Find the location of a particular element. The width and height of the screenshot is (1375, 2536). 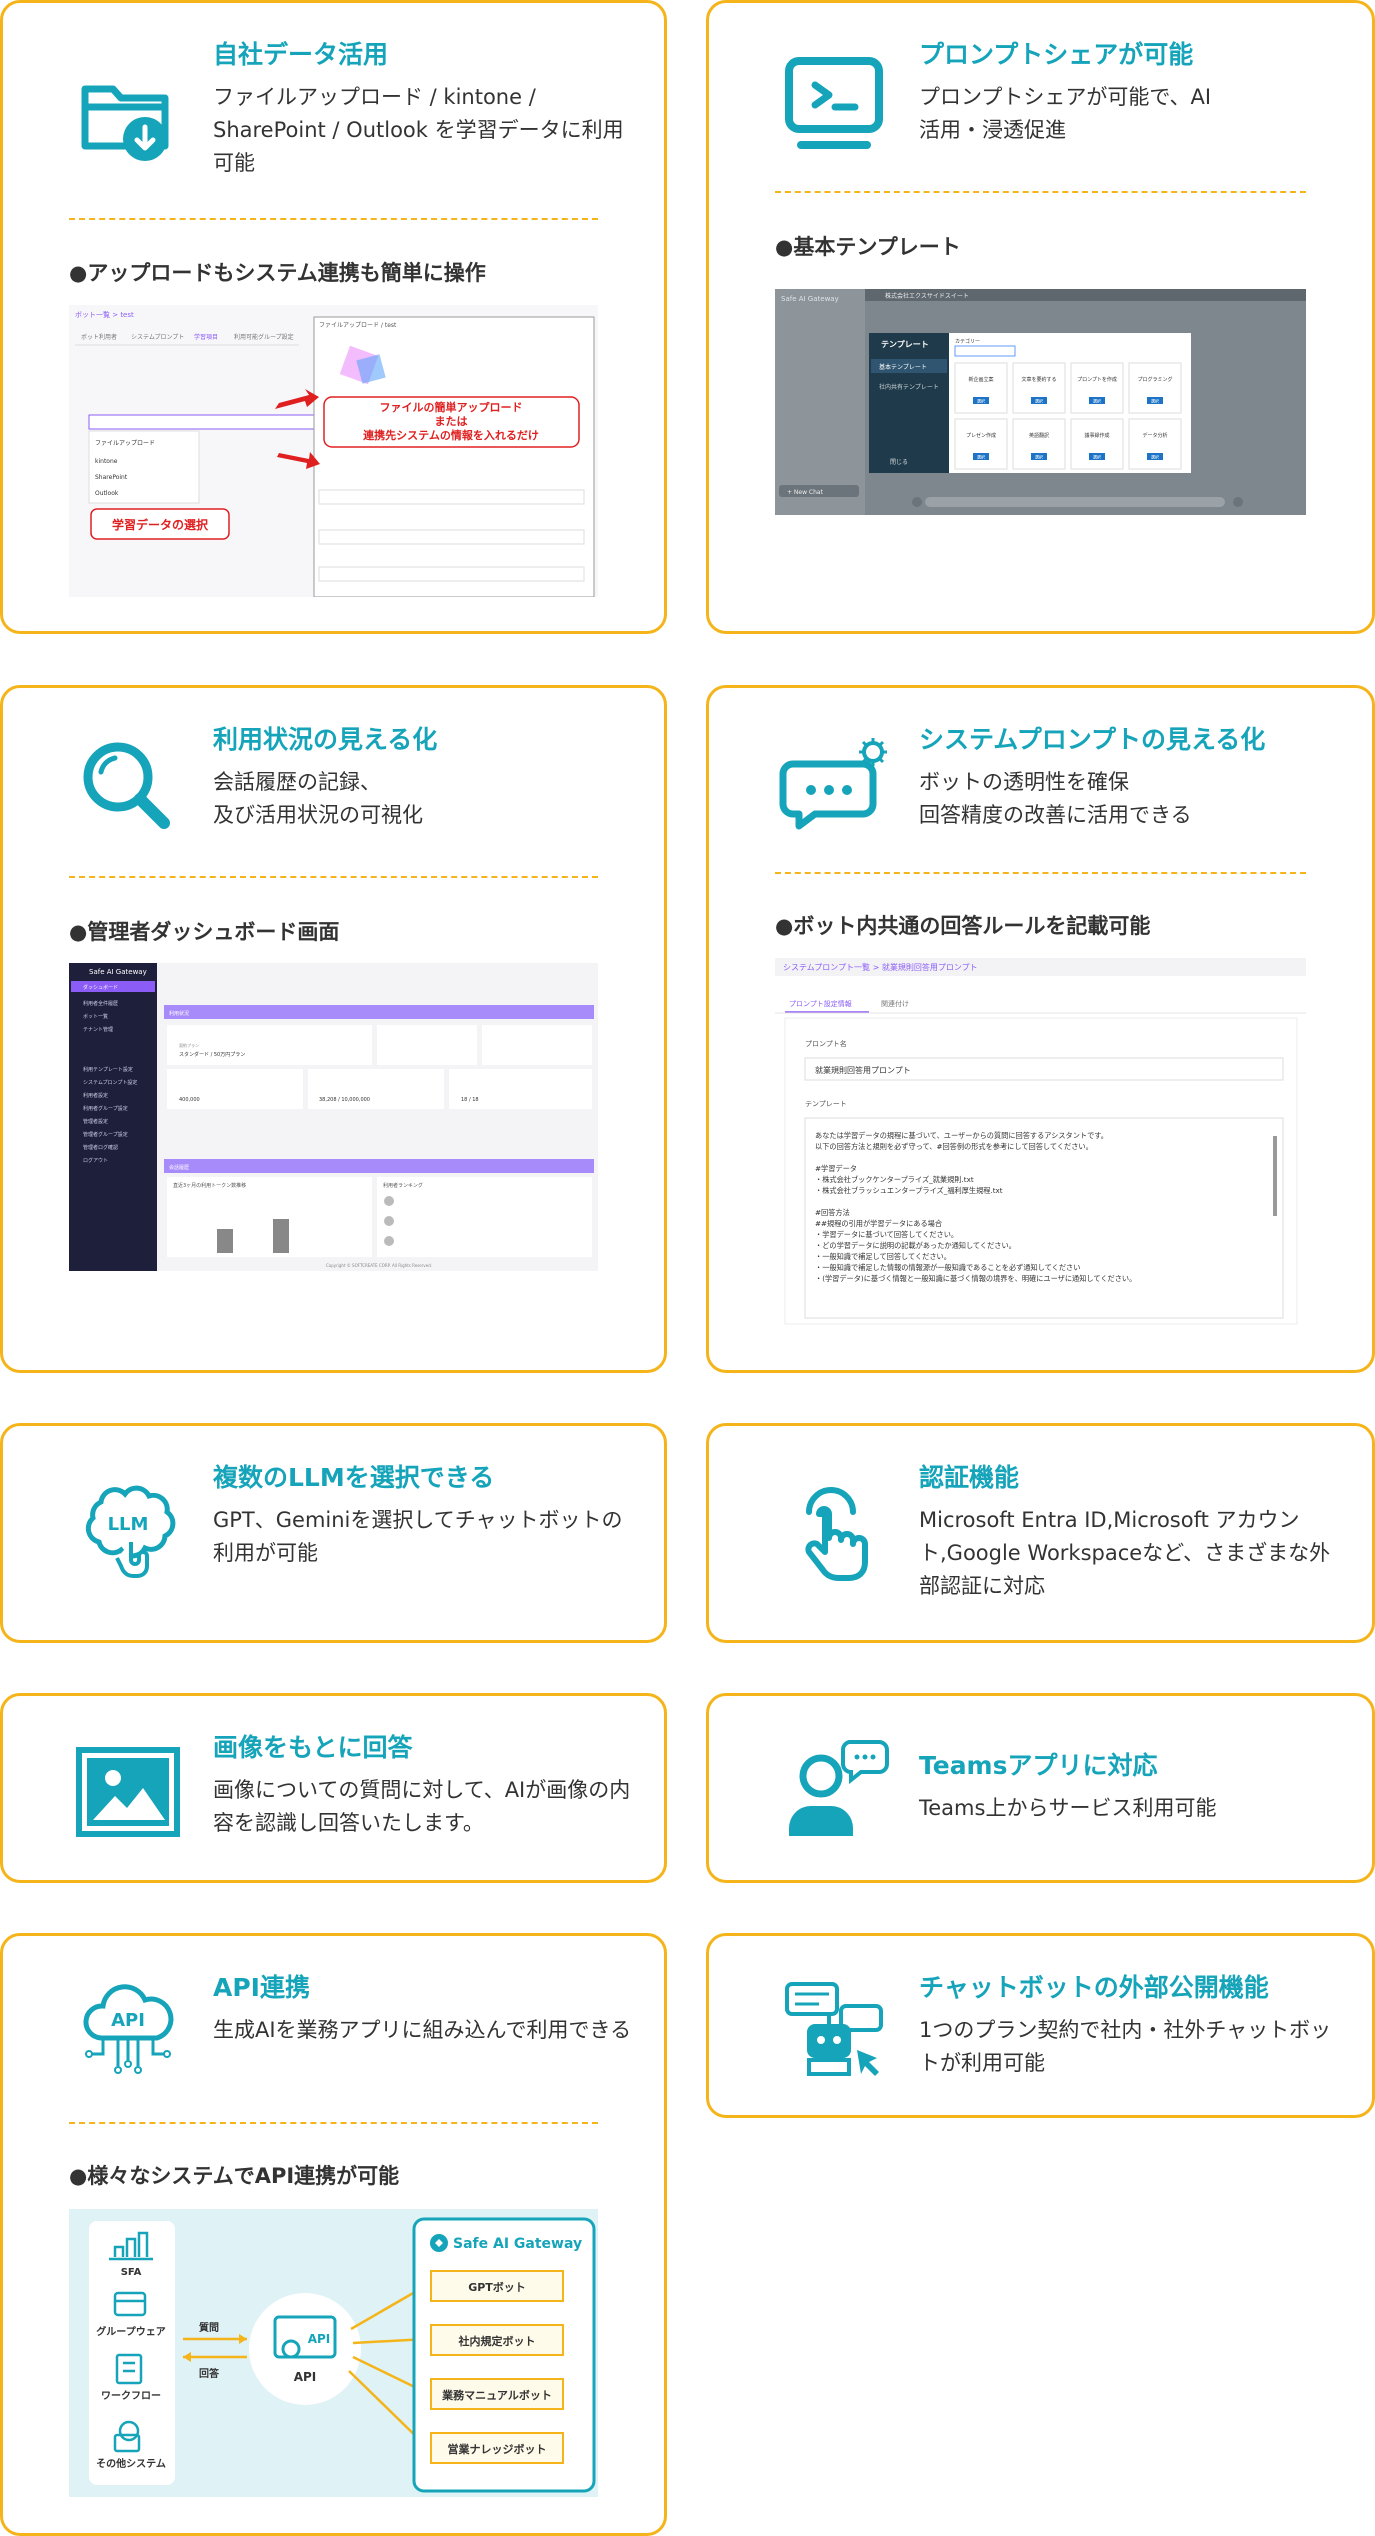

header-name: 株式会社エクスサイドスイート is located at coordinates (927, 296).